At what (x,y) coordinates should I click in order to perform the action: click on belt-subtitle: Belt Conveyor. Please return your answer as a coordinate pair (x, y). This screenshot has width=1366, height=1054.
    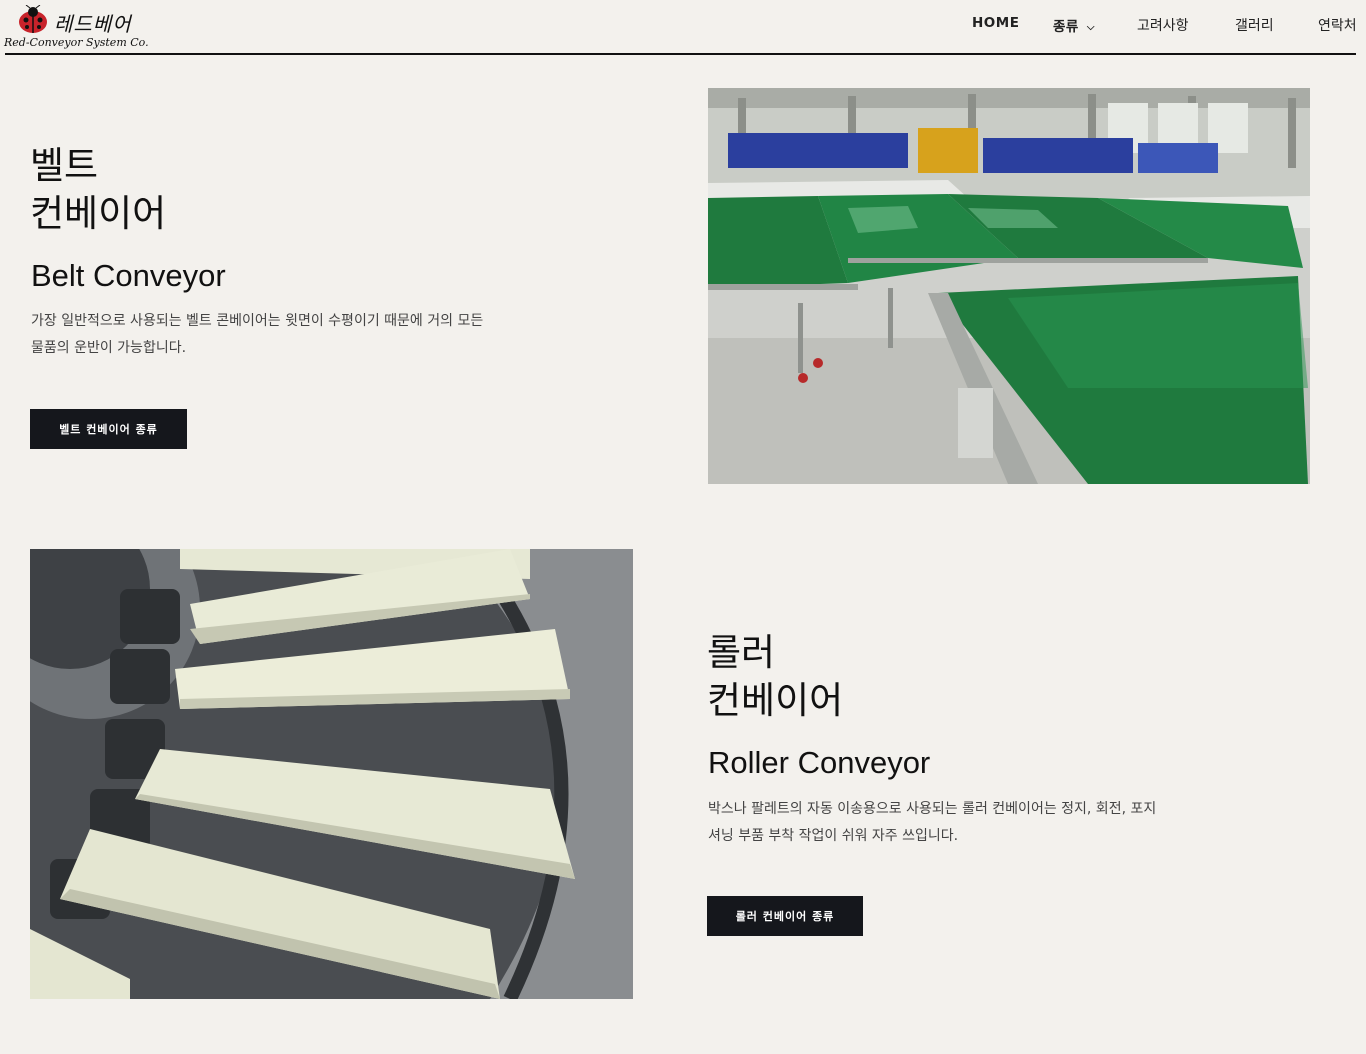
    Looking at the image, I should click on (128, 275).